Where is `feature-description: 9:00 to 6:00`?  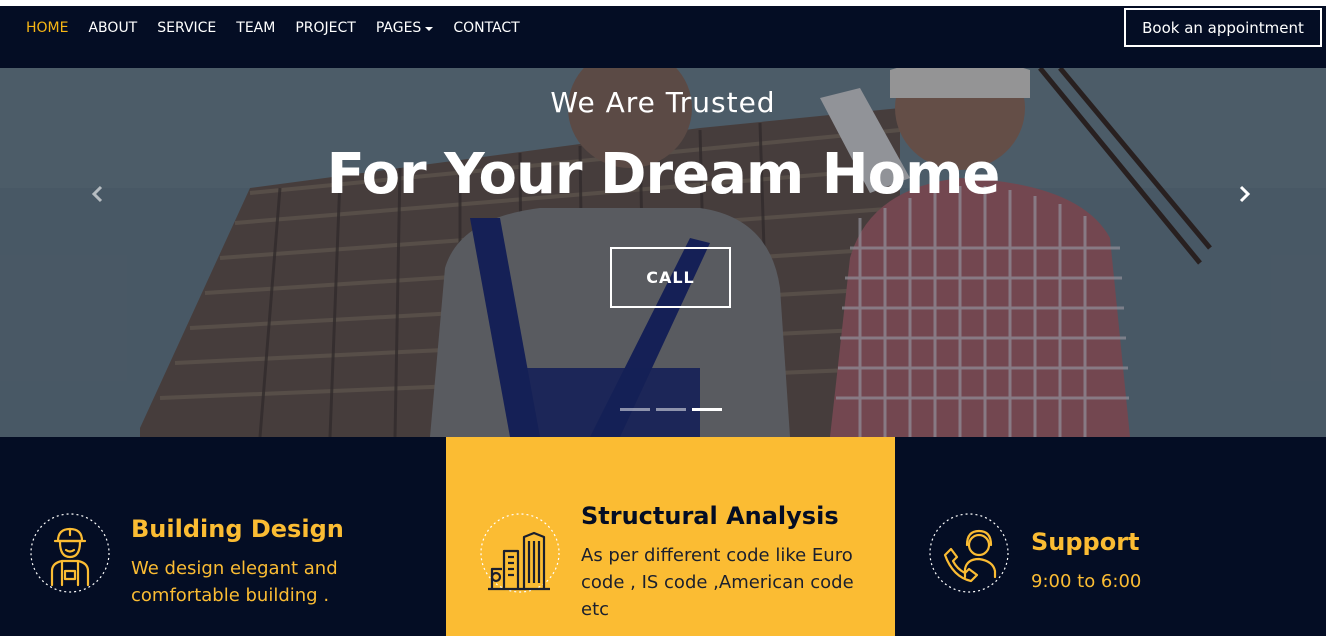 feature-description: 9:00 to 6:00 is located at coordinates (1086, 581).